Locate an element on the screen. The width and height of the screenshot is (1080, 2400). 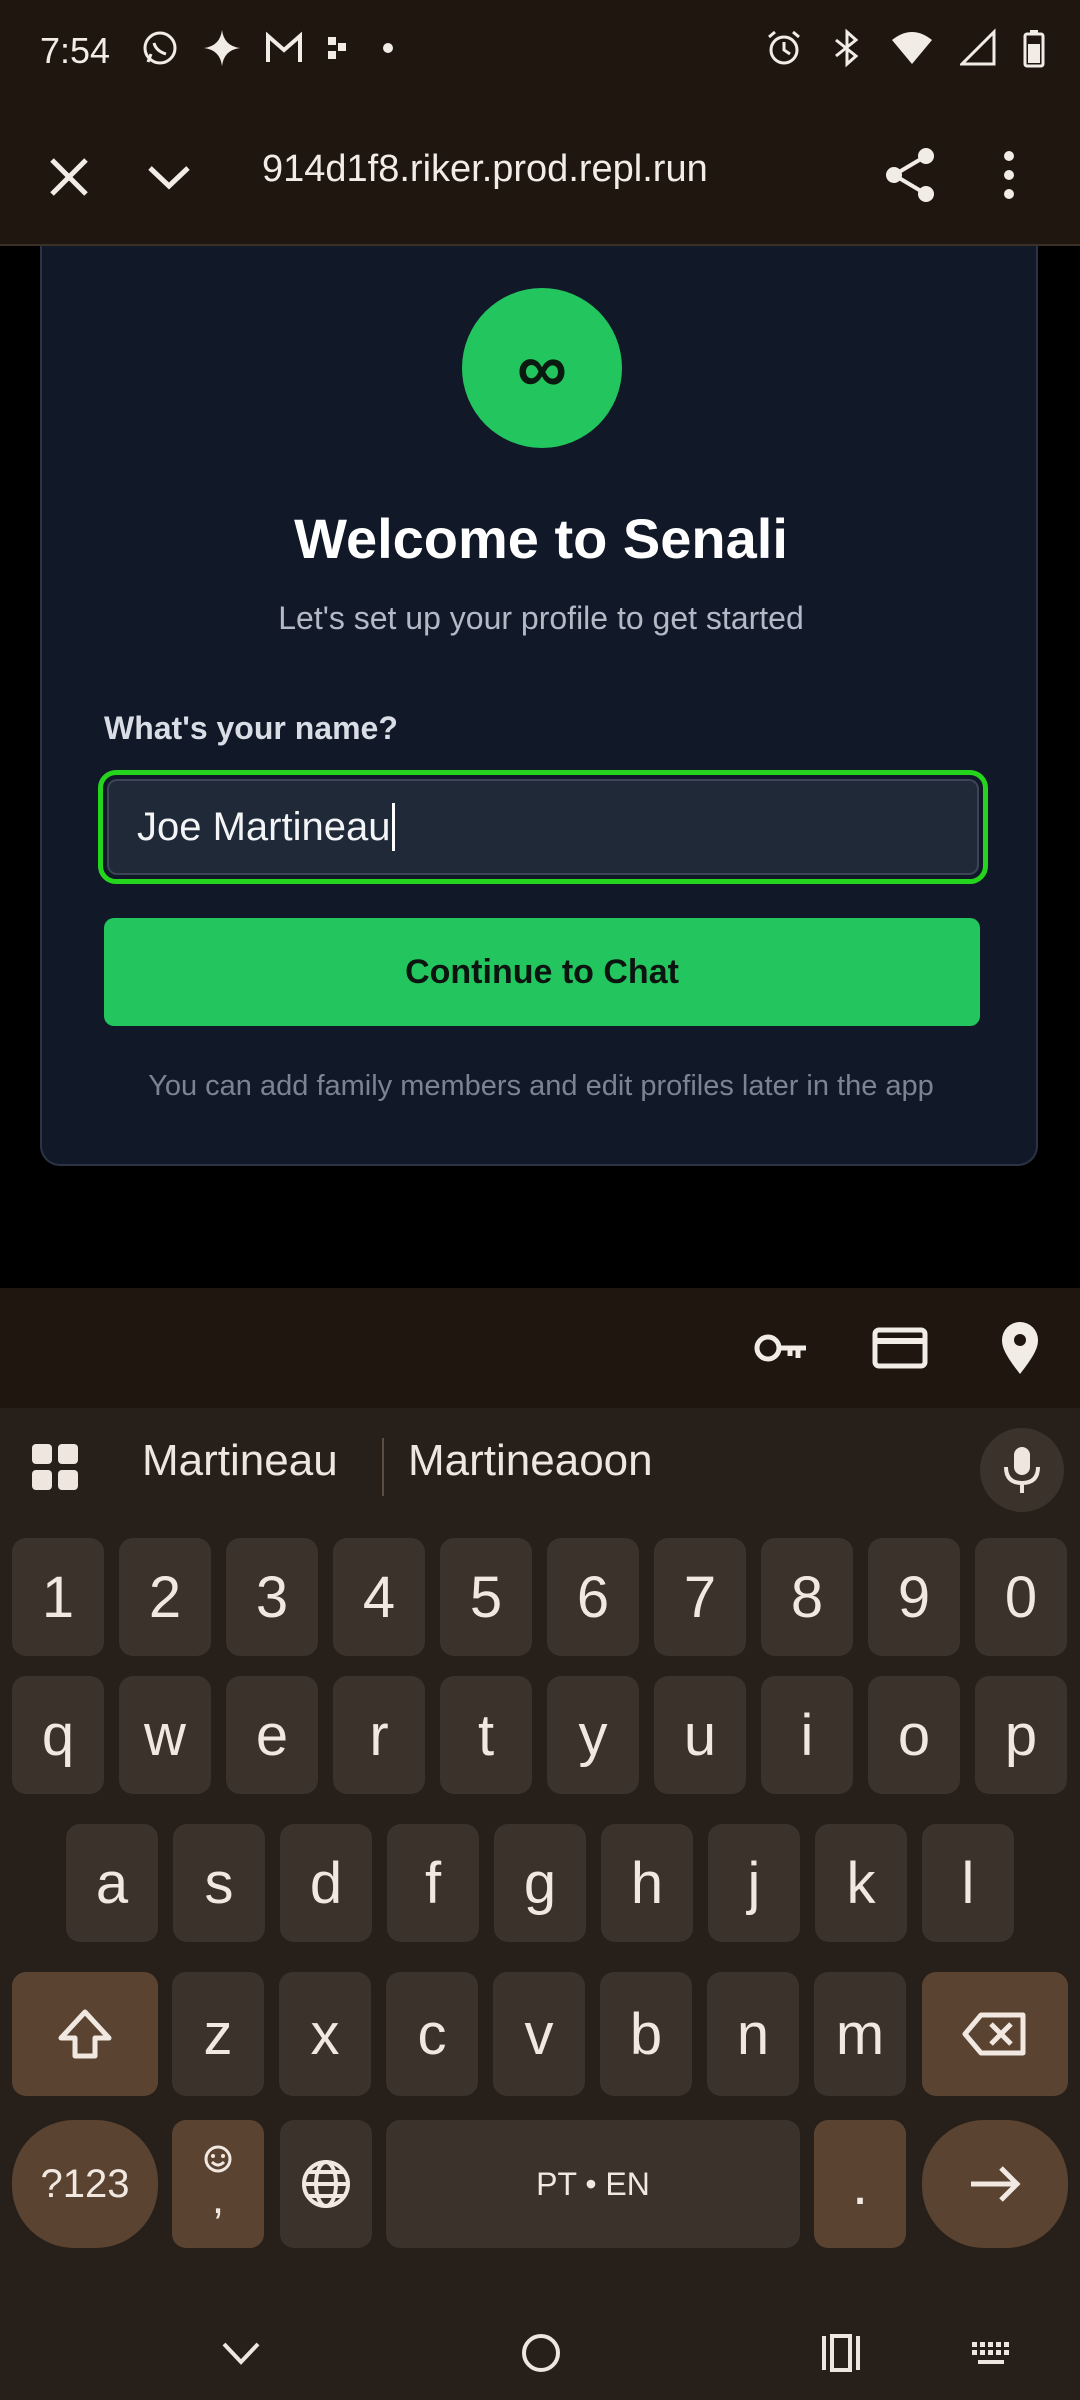
key-7: 7 is located at coordinates (700, 1597).